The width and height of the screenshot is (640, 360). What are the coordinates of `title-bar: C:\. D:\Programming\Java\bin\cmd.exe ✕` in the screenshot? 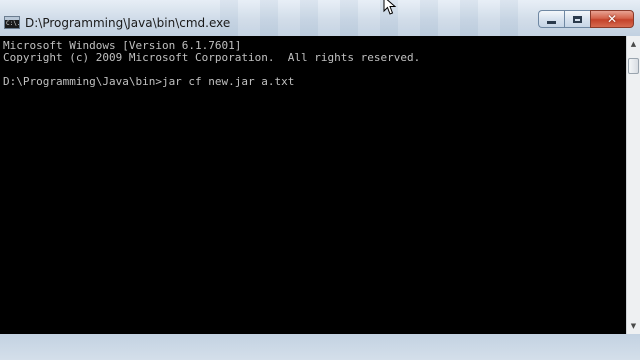 It's located at (320, 18).